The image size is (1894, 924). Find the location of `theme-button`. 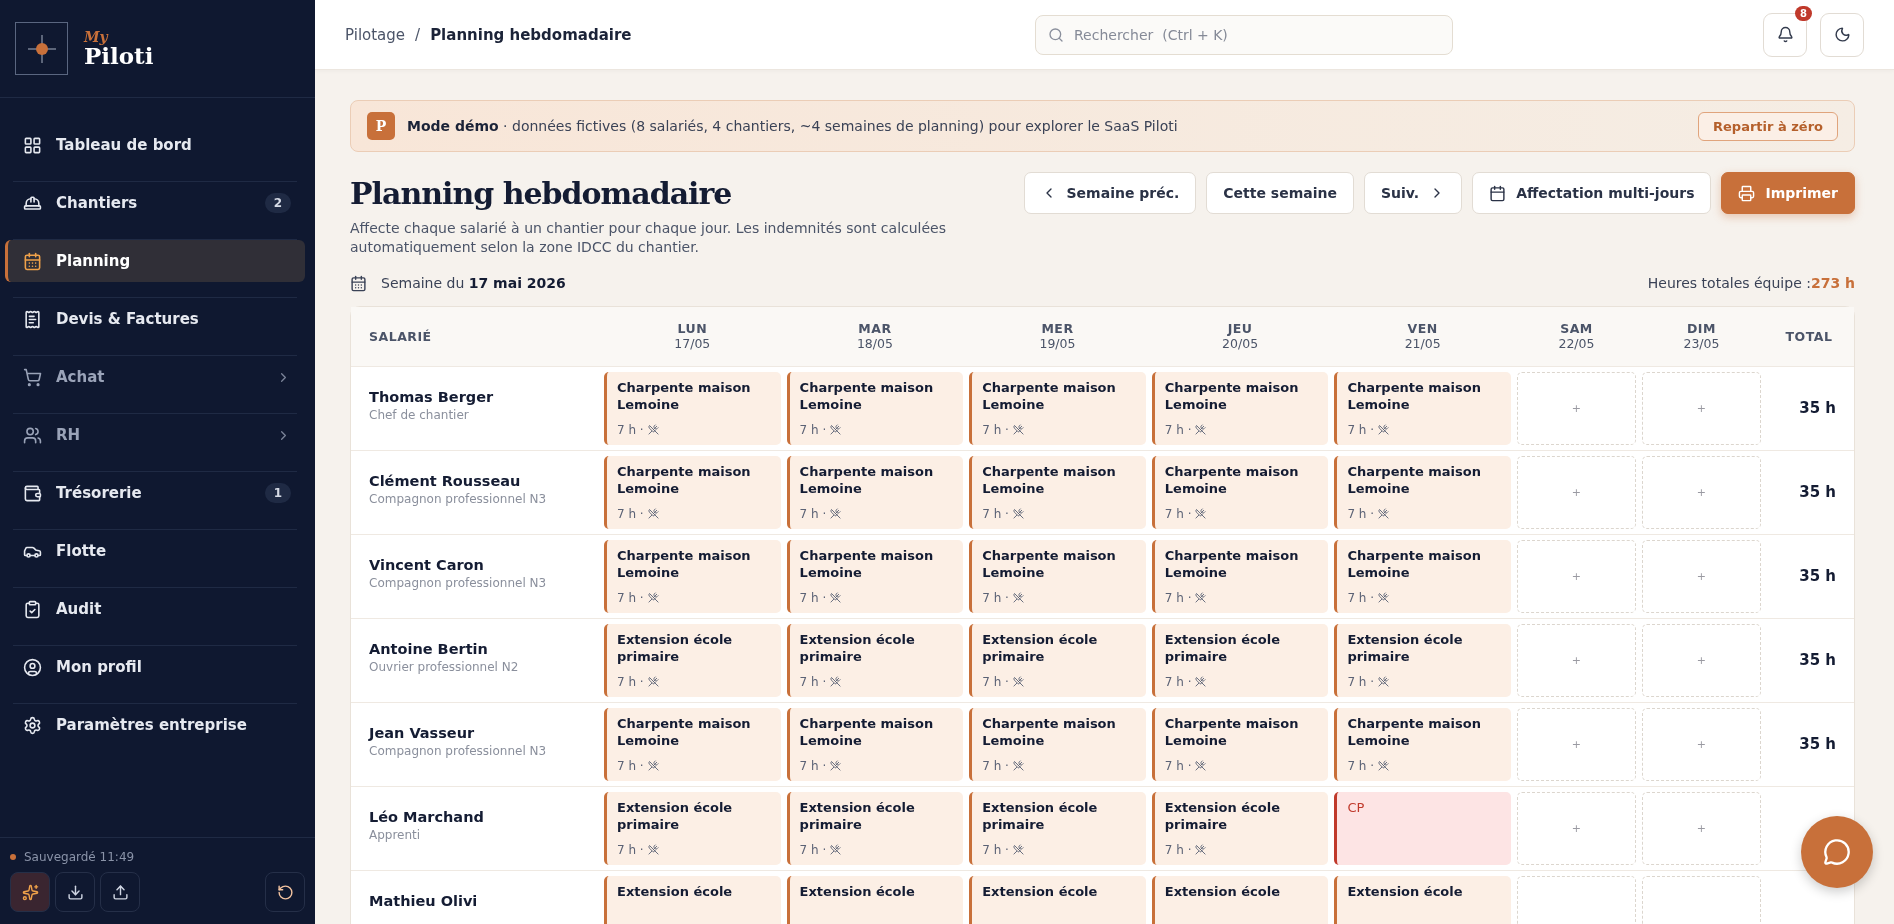

theme-button is located at coordinates (1842, 34).